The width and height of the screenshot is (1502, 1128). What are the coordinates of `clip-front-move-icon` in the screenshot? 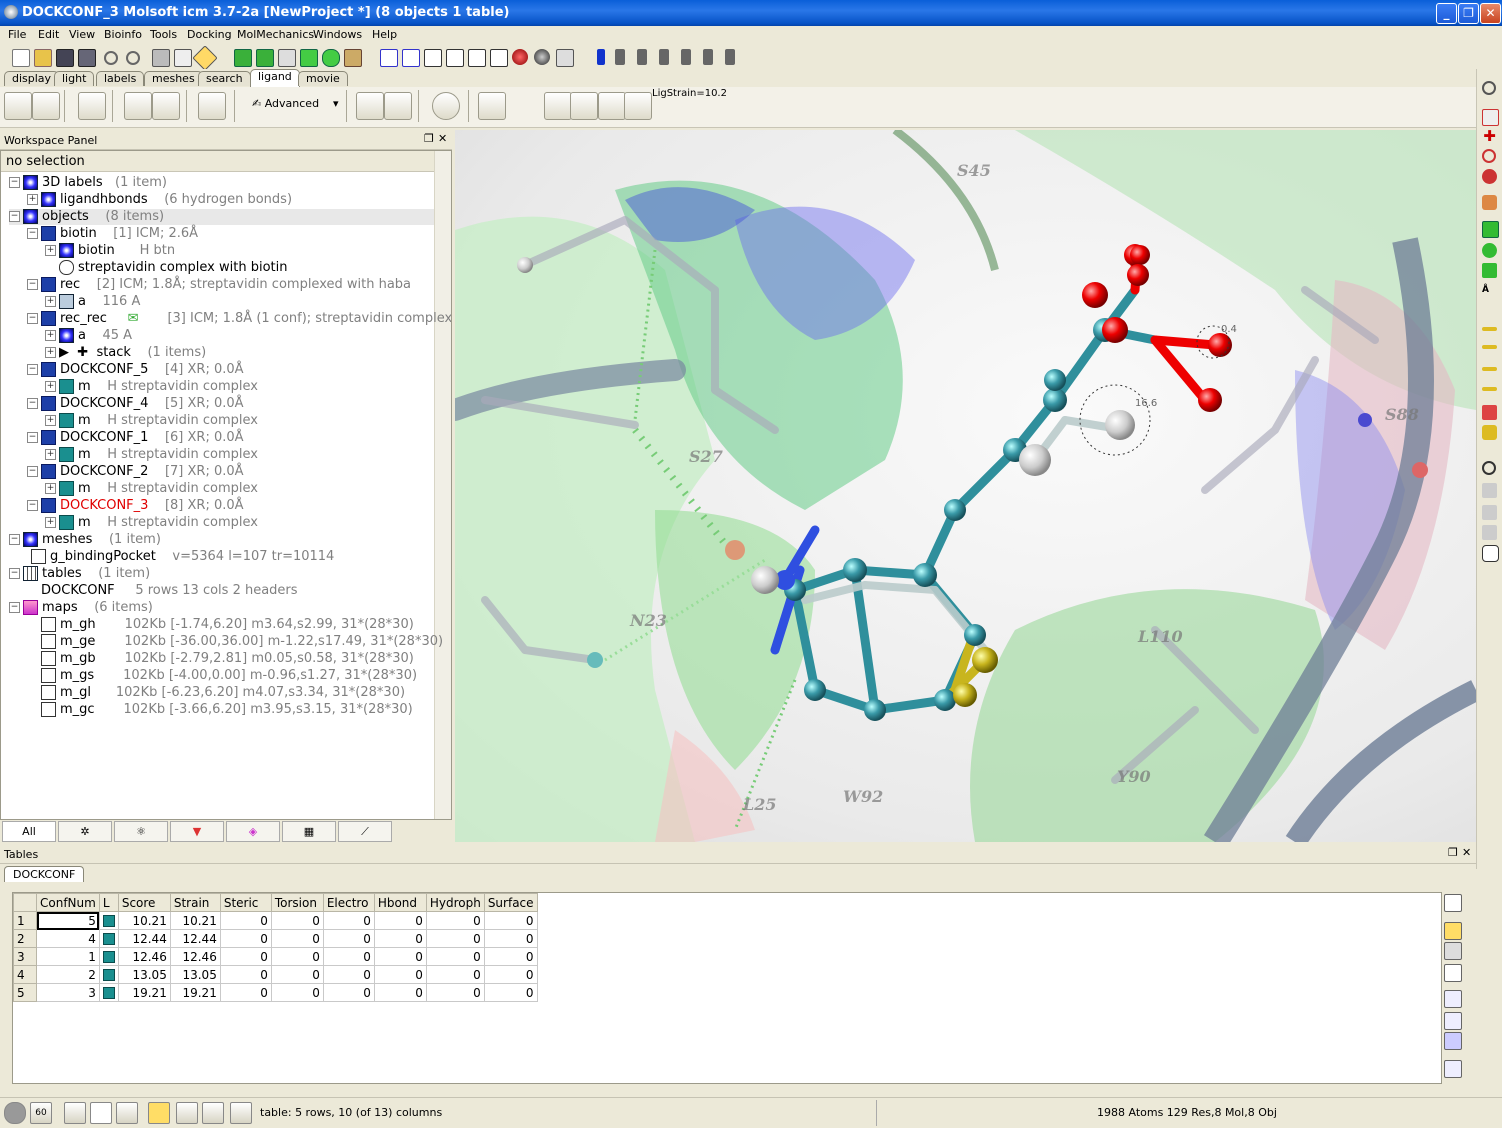 It's located at (1489, 329).